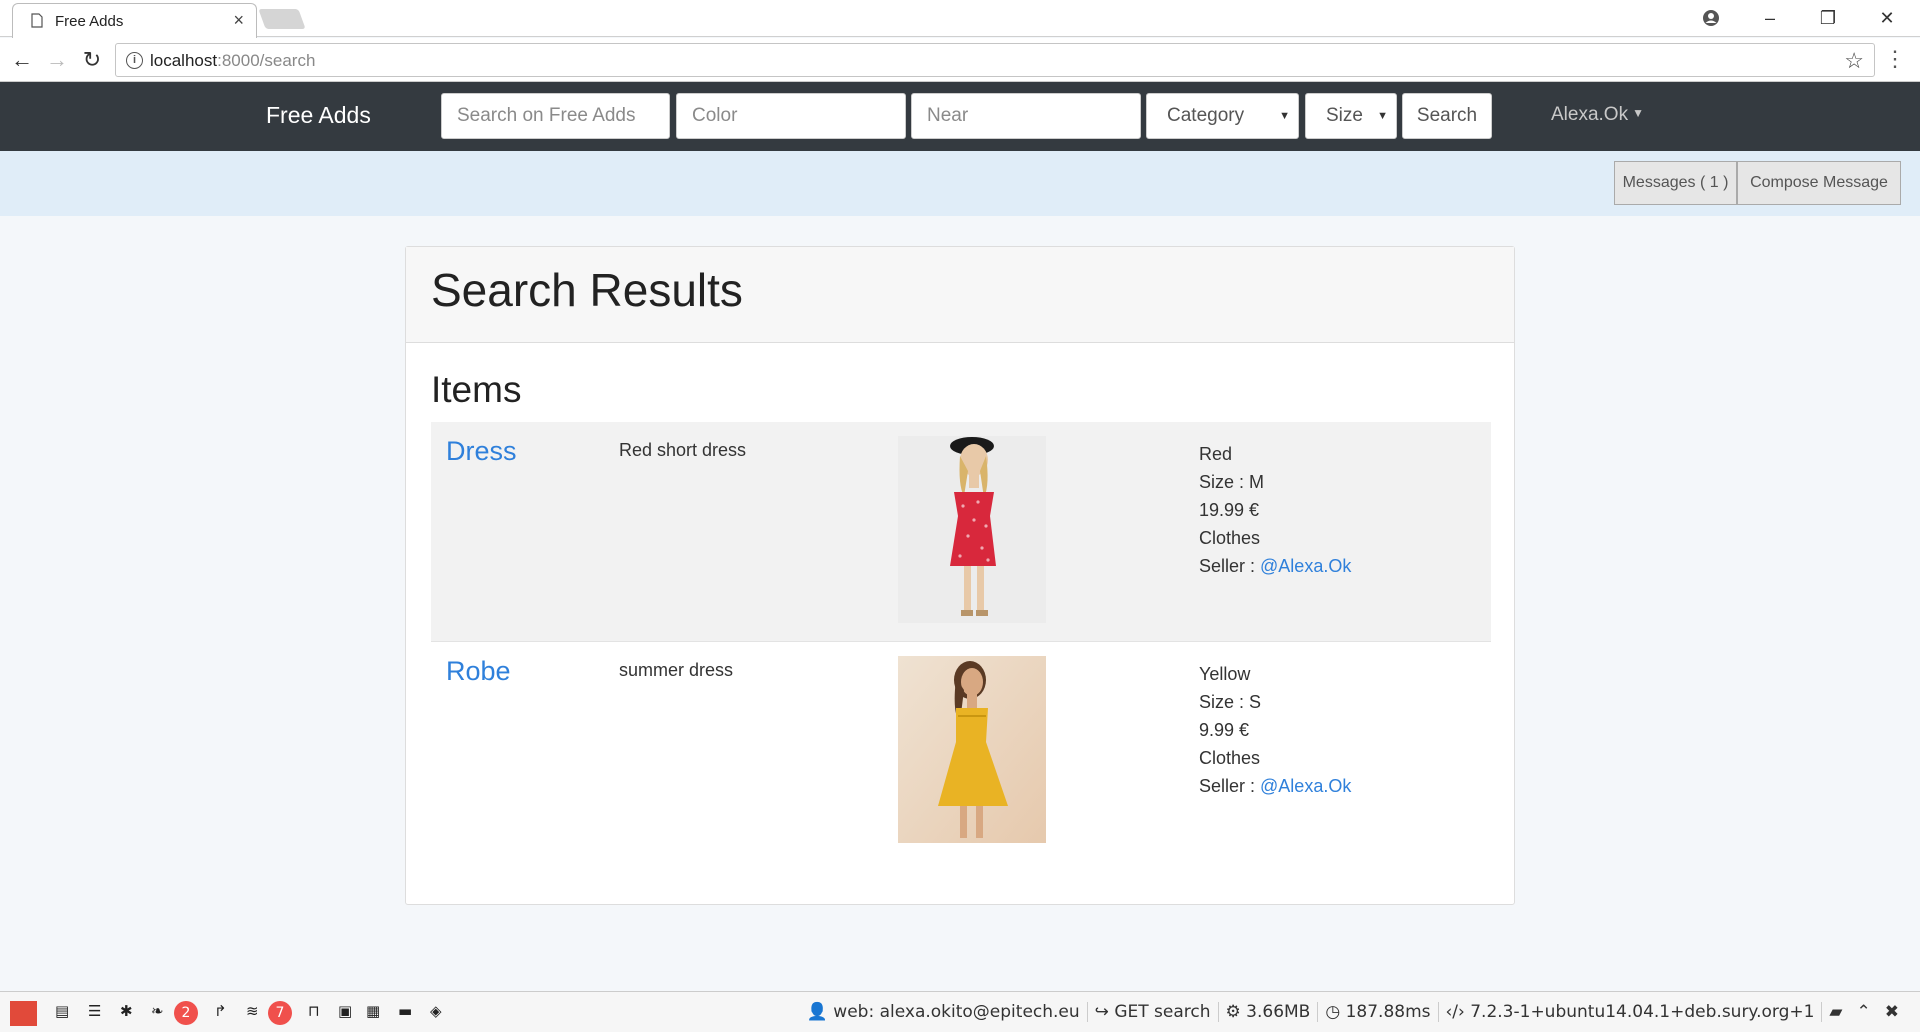 The height and width of the screenshot is (1032, 1920). I want to click on search-button: Search, so click(1447, 116).